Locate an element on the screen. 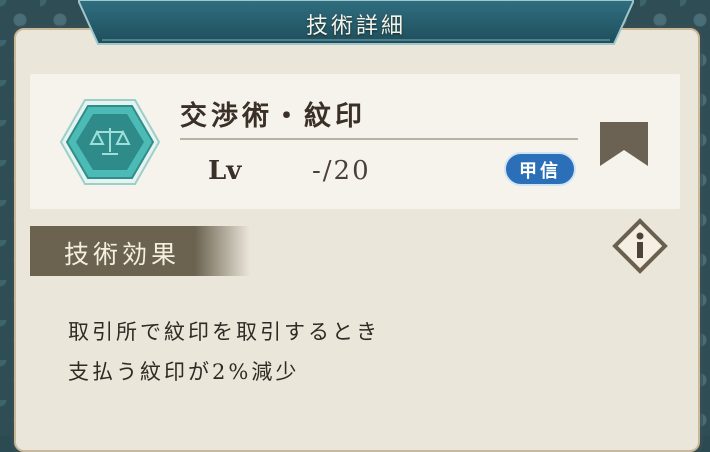  page-title: 技術詳細 is located at coordinates (355, 26).